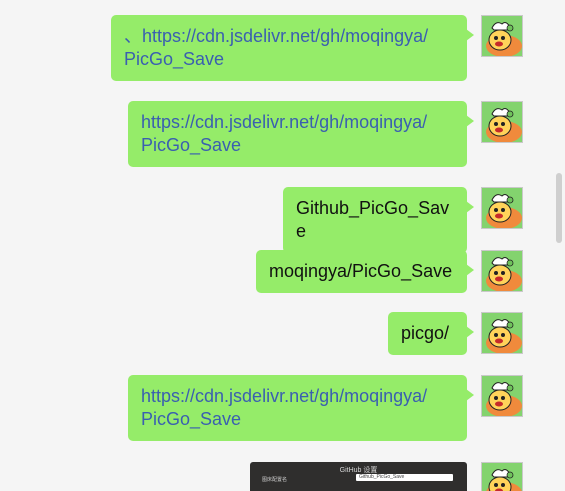 The image size is (565, 491). What do you see at coordinates (425, 333) in the screenshot?
I see `message-text: picgo/` at bounding box center [425, 333].